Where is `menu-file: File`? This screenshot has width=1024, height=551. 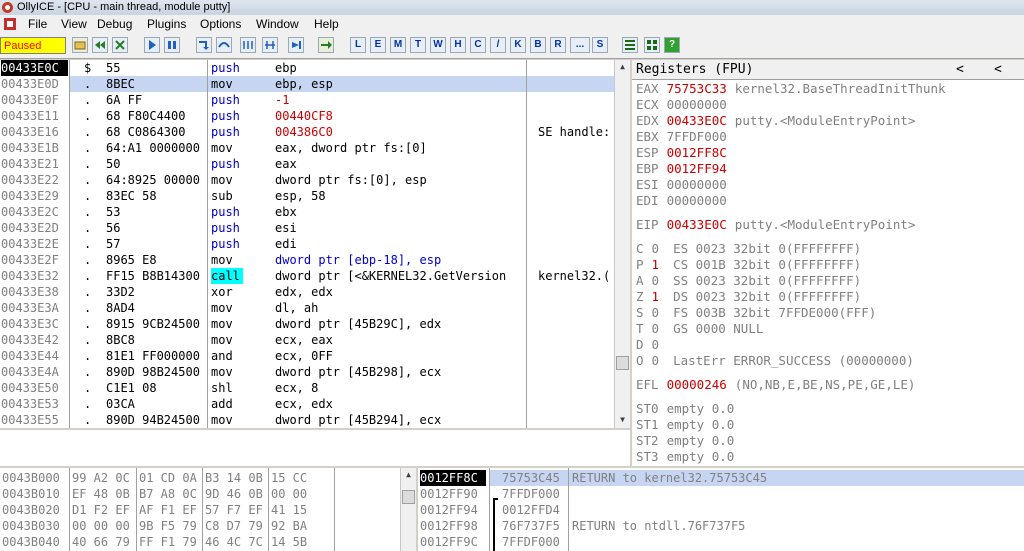
menu-file: File is located at coordinates (37, 24).